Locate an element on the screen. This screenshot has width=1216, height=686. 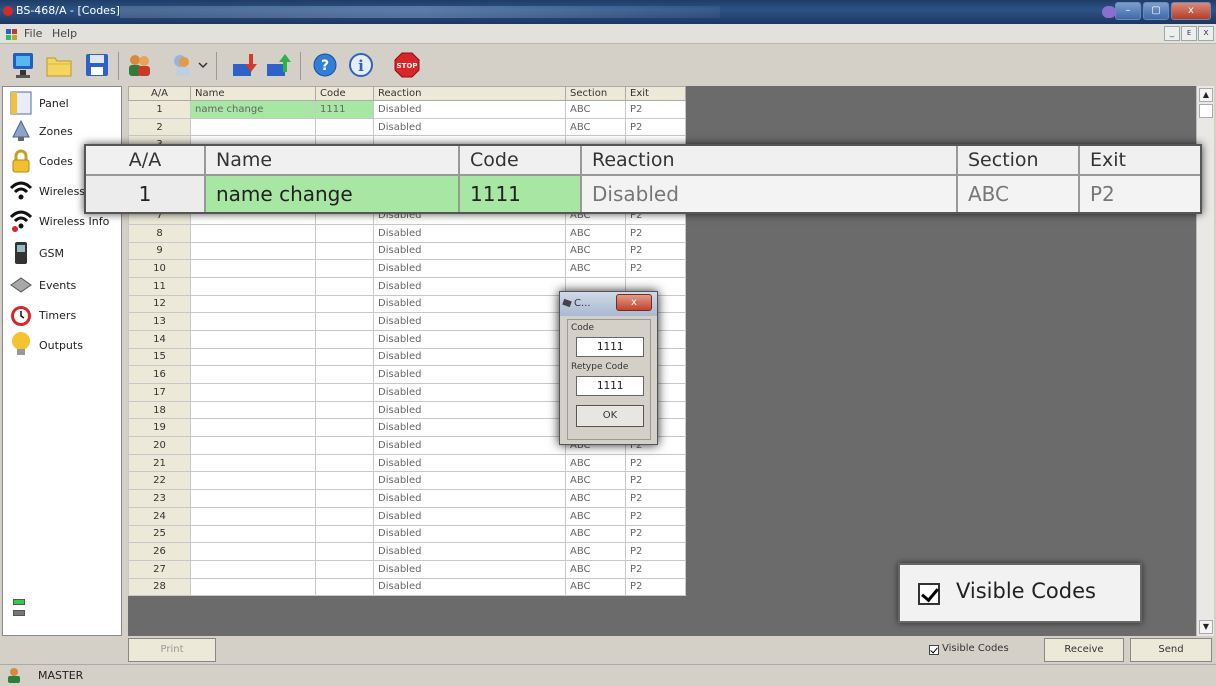
scroll-up-icon: ▲ is located at coordinates (1206, 95).